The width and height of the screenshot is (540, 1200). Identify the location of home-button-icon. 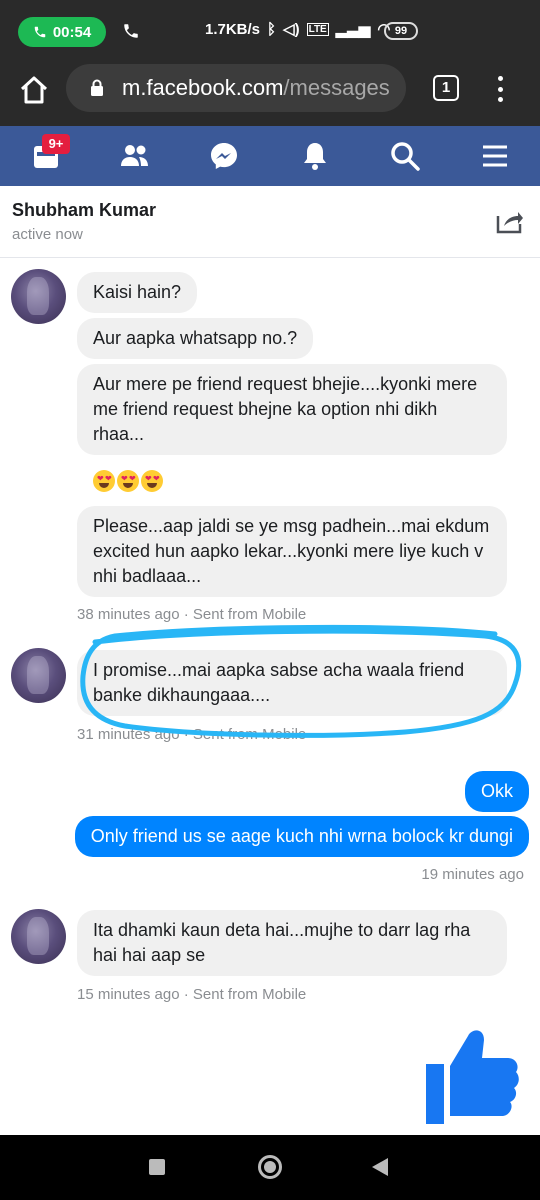
(270, 1167).